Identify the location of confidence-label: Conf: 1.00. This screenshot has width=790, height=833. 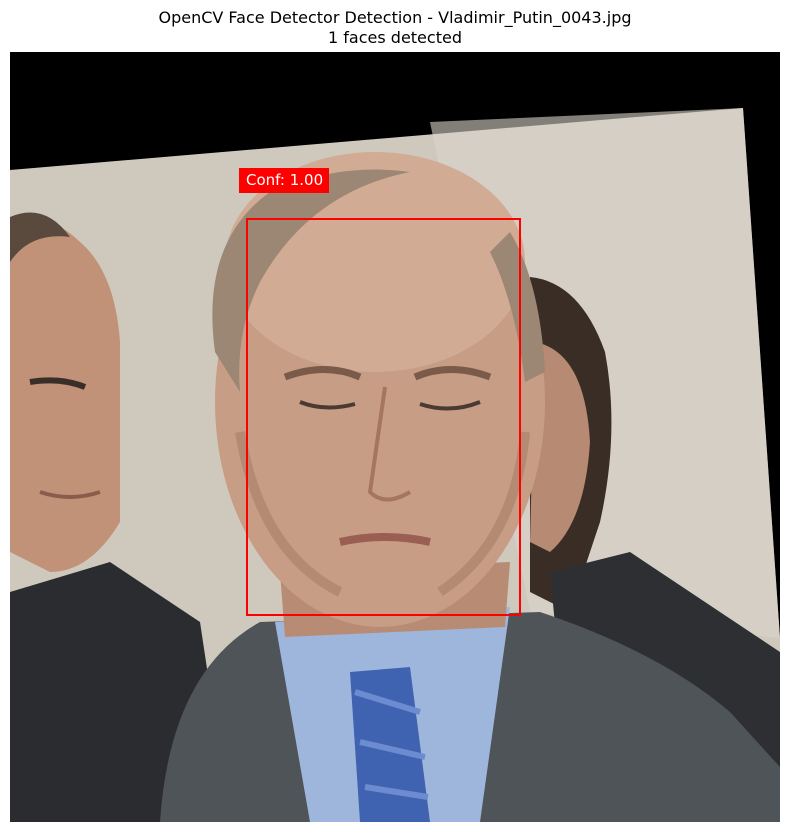
(284, 180).